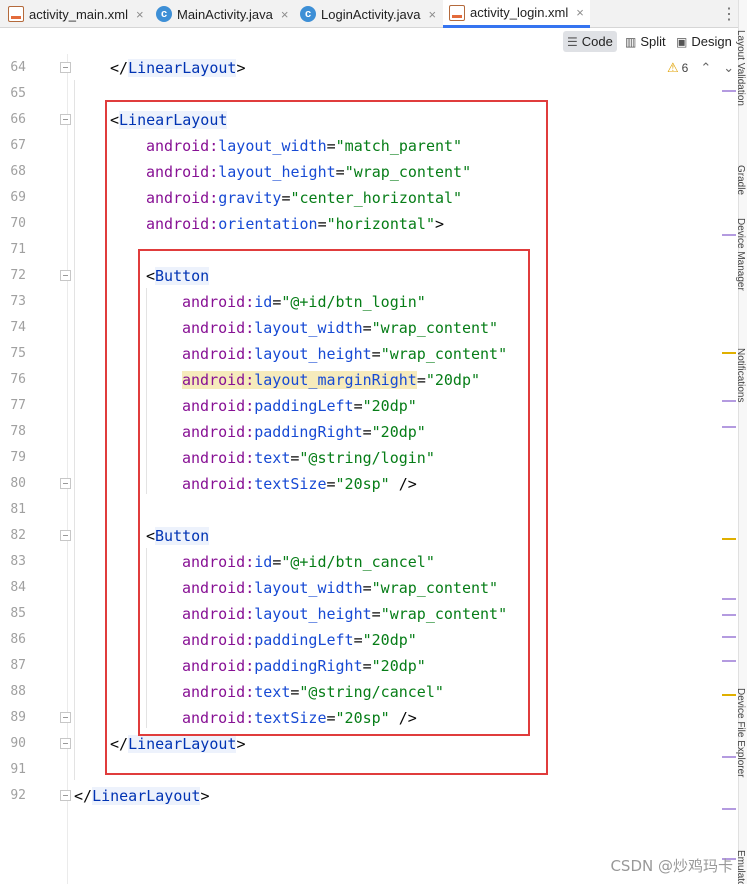  Describe the element at coordinates (18, 483) in the screenshot. I see `line-number: 80` at that location.